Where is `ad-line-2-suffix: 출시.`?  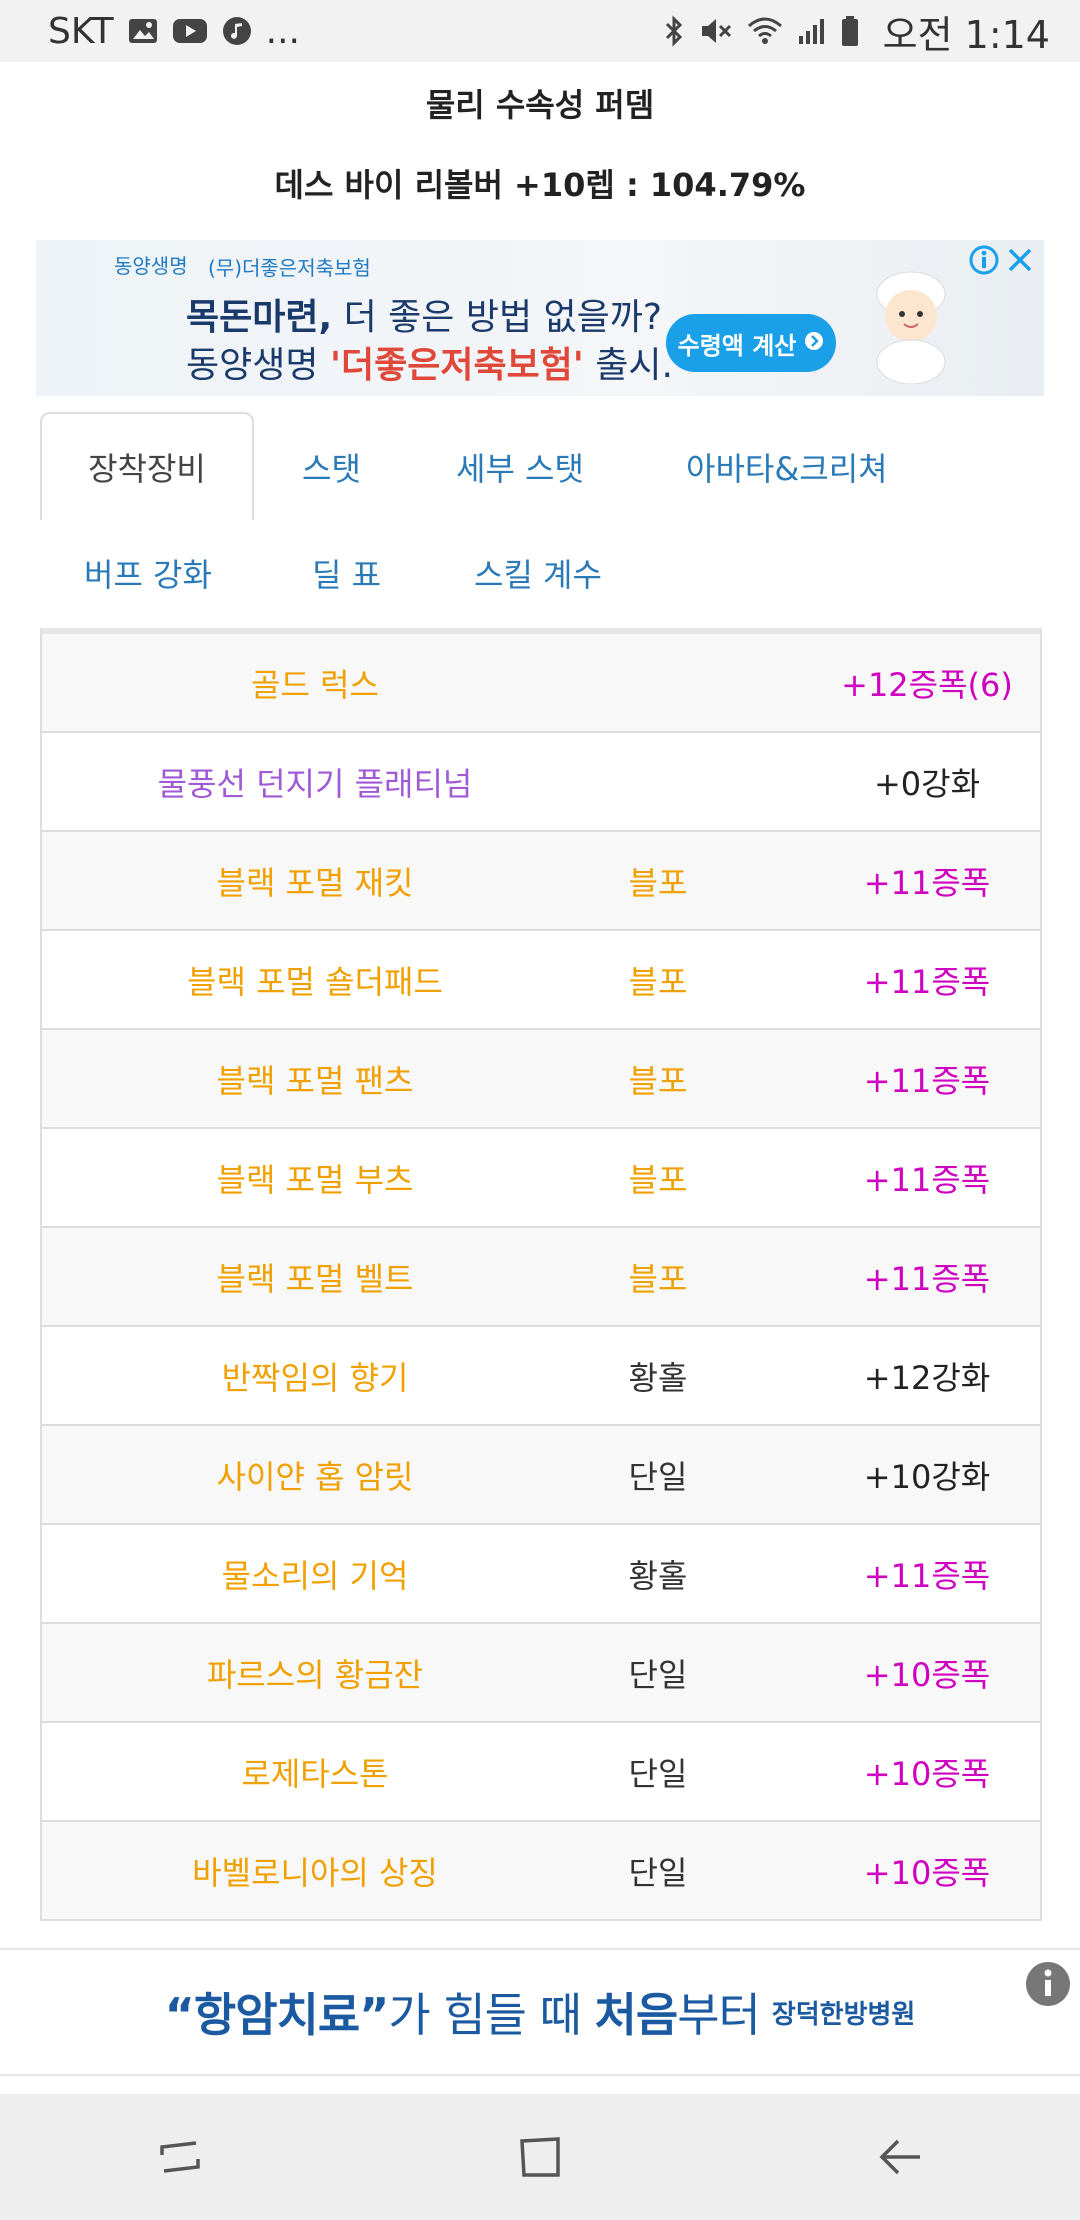
ad-line-2-suffix: 출시. is located at coordinates (628, 365).